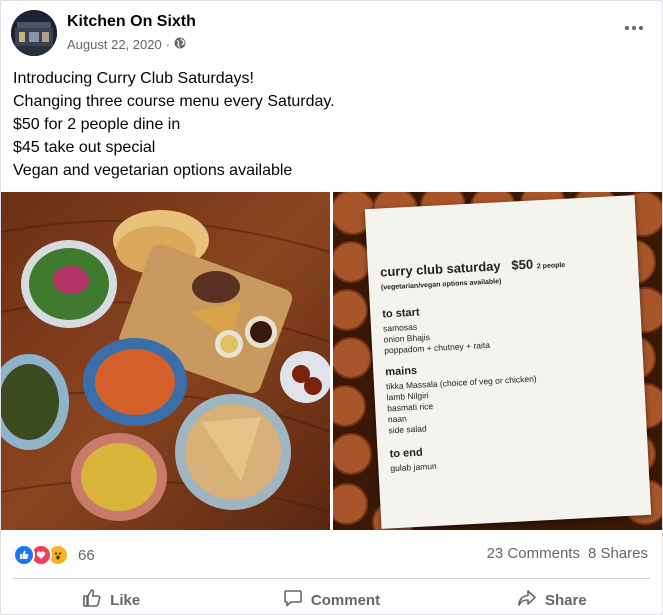  I want to click on menu-title-row: curry club saturday $50 2 people, so click(473, 267).